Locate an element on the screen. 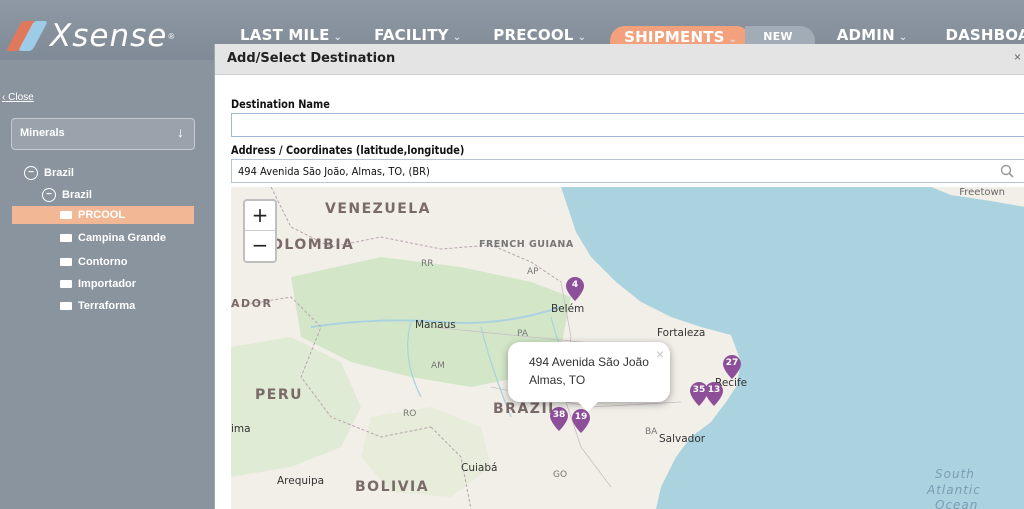 This screenshot has height=509, width=1024. popup-city-line: Almas, TO is located at coordinates (557, 380).